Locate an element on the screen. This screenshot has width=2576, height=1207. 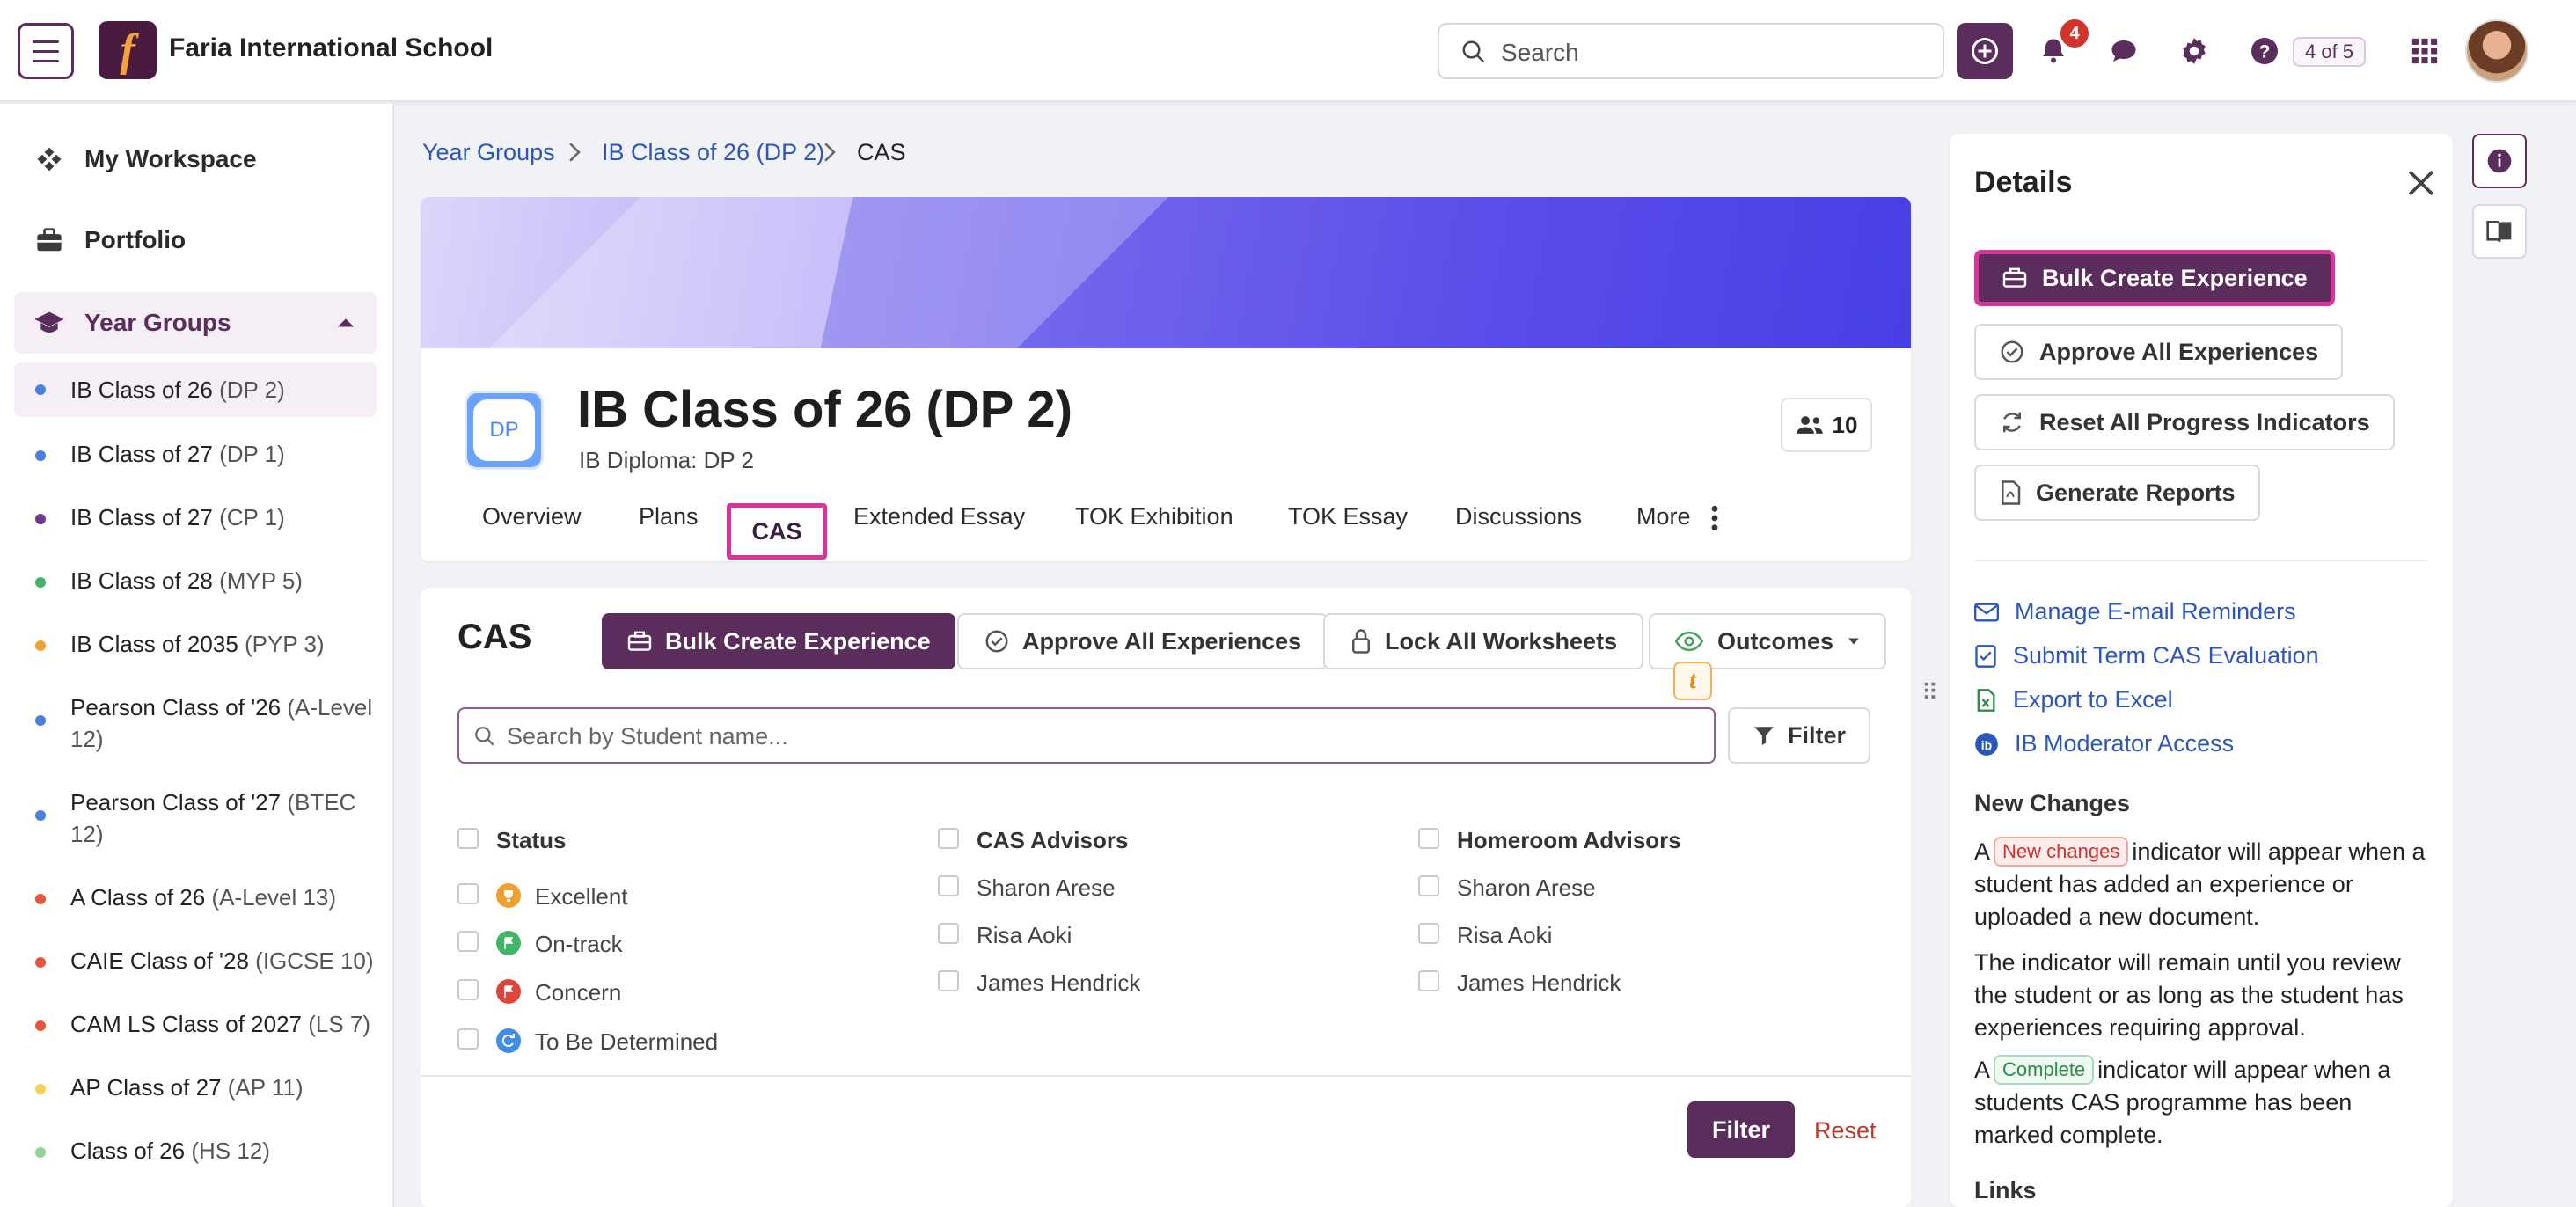
class-banner is located at coordinates (1166, 272).